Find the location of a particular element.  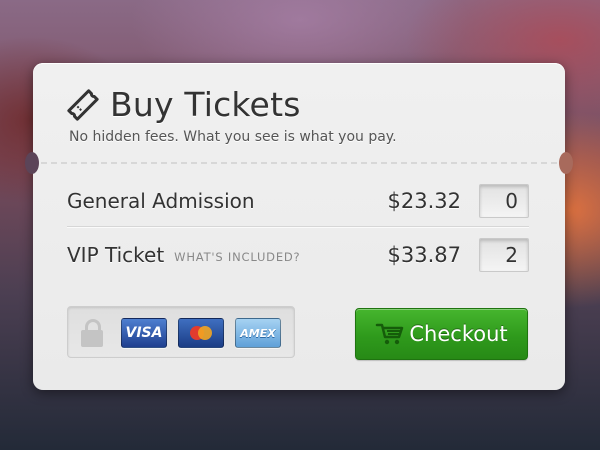

amex-card-icon: AMEX is located at coordinates (258, 333).